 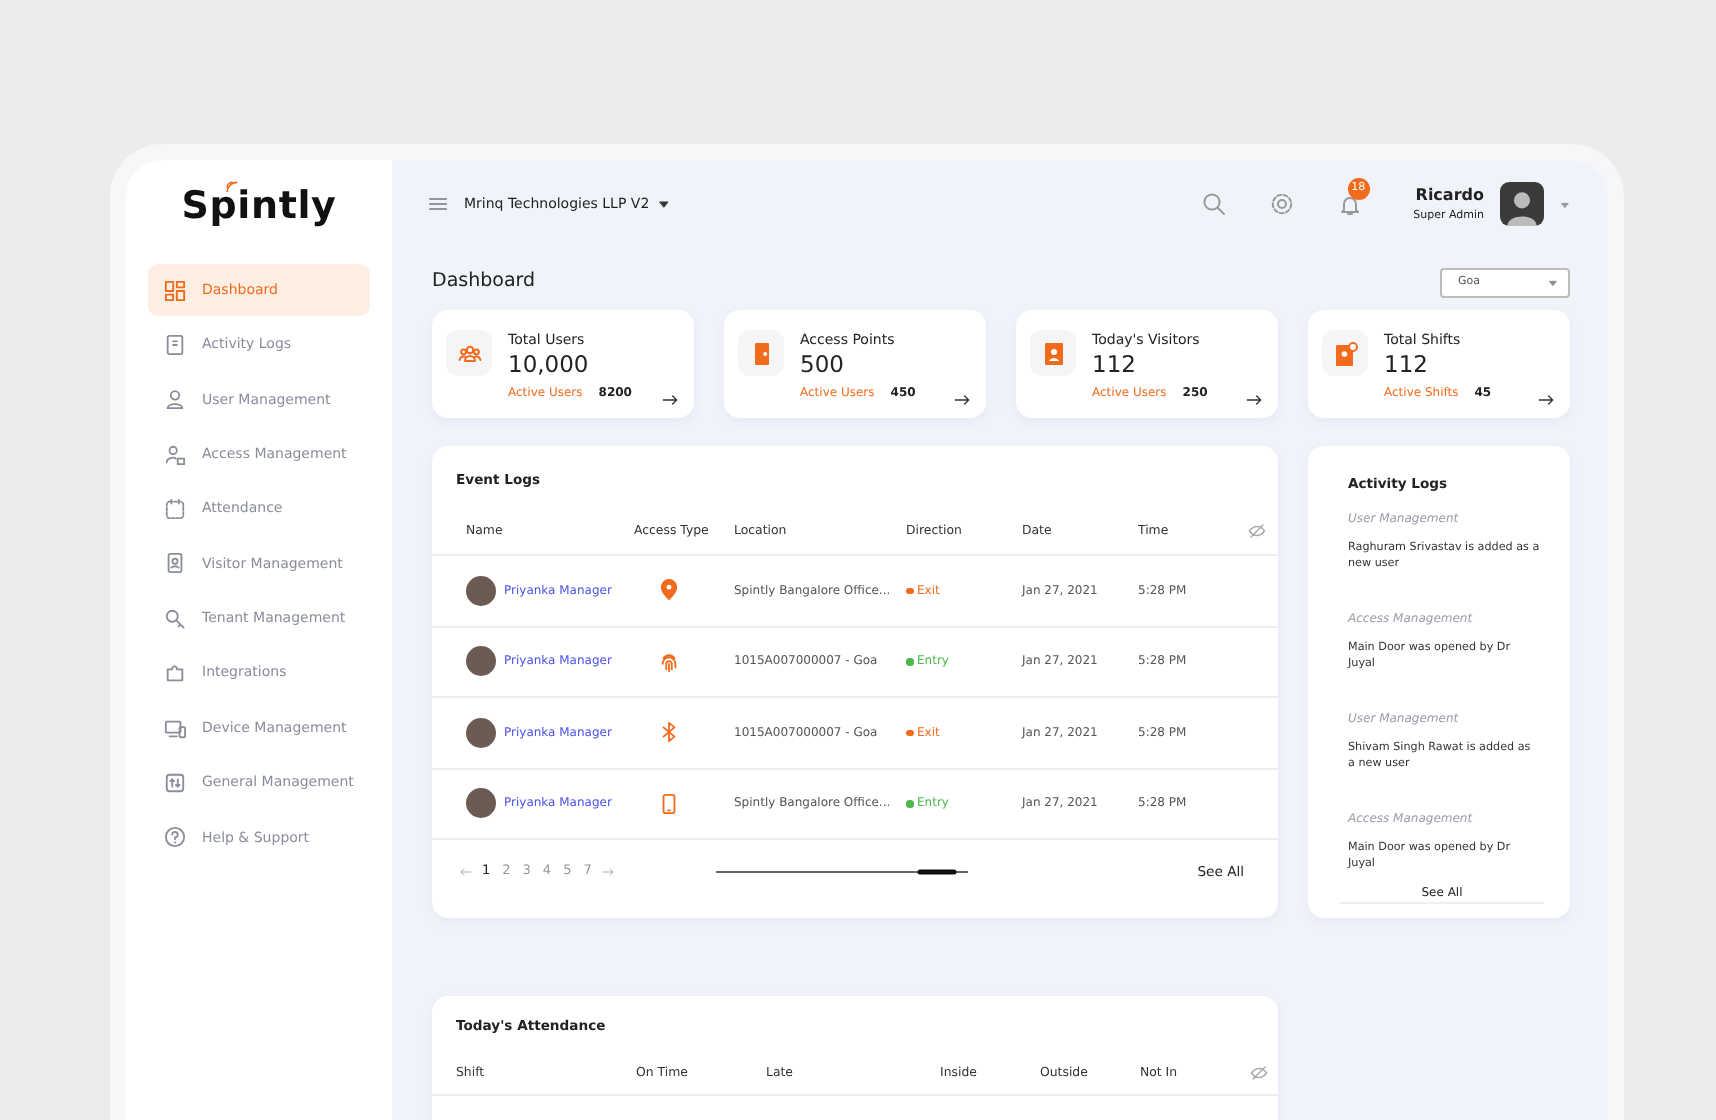 What do you see at coordinates (761, 353) in the screenshot?
I see `door-icon` at bounding box center [761, 353].